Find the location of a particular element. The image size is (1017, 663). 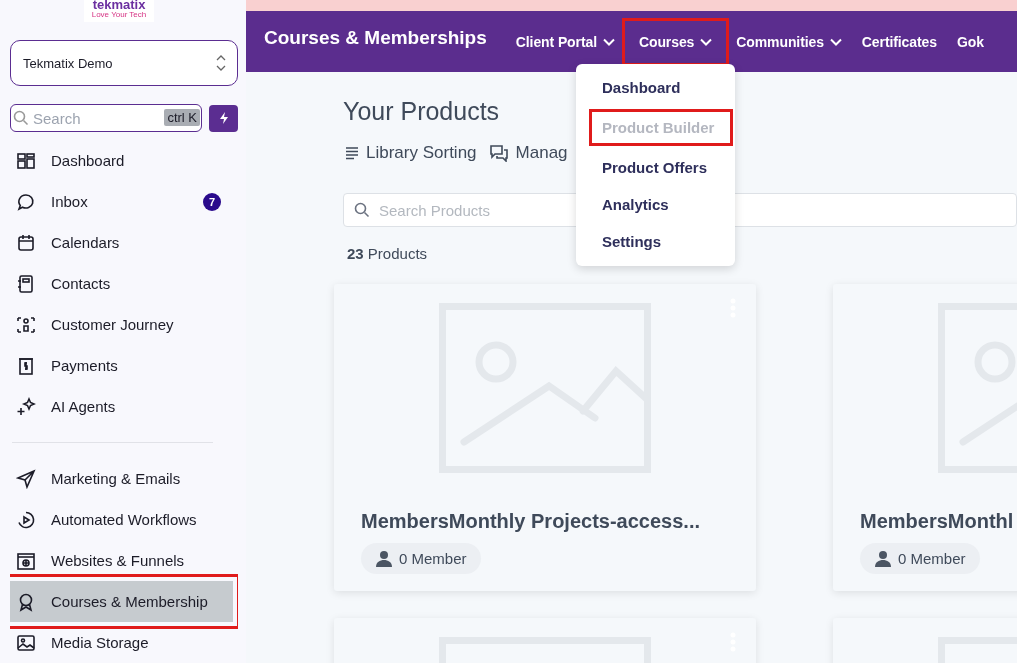

product-count: 23 Products is located at coordinates (388, 253).